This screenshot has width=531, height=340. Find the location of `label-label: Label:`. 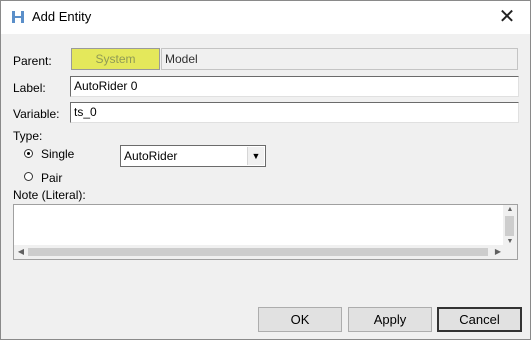

label-label: Label: is located at coordinates (29, 88).